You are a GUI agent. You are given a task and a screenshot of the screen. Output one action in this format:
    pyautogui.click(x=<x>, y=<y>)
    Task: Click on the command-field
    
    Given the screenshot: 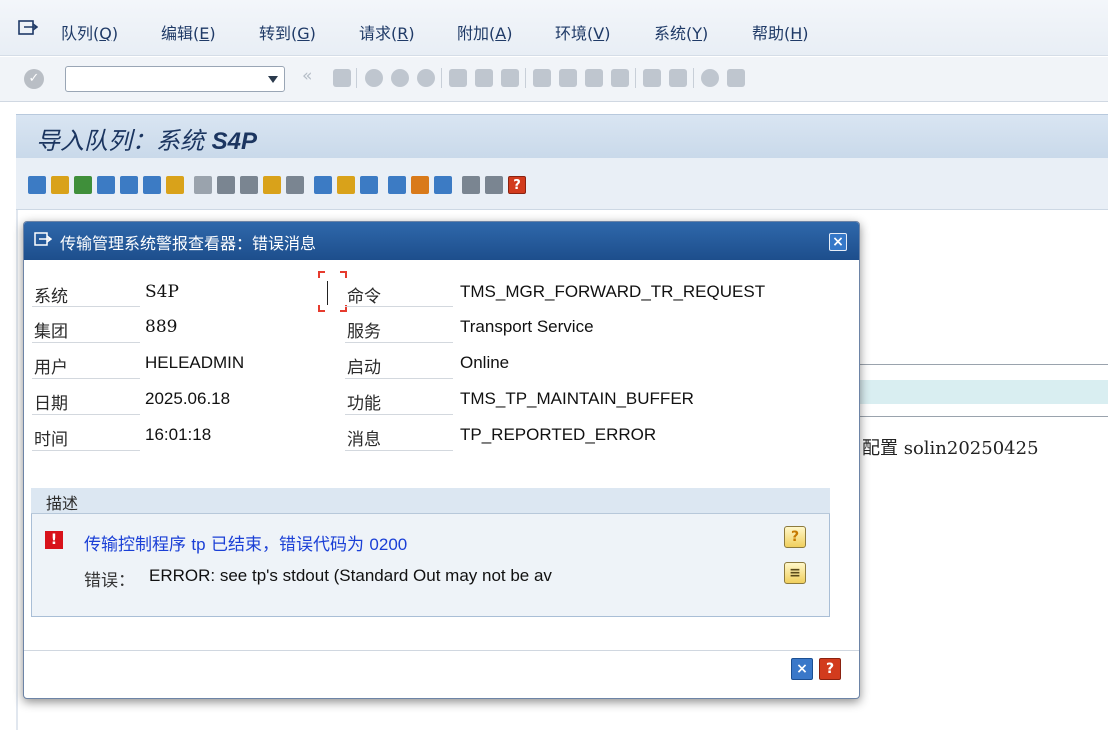 What is the action you would take?
    pyautogui.click(x=175, y=79)
    